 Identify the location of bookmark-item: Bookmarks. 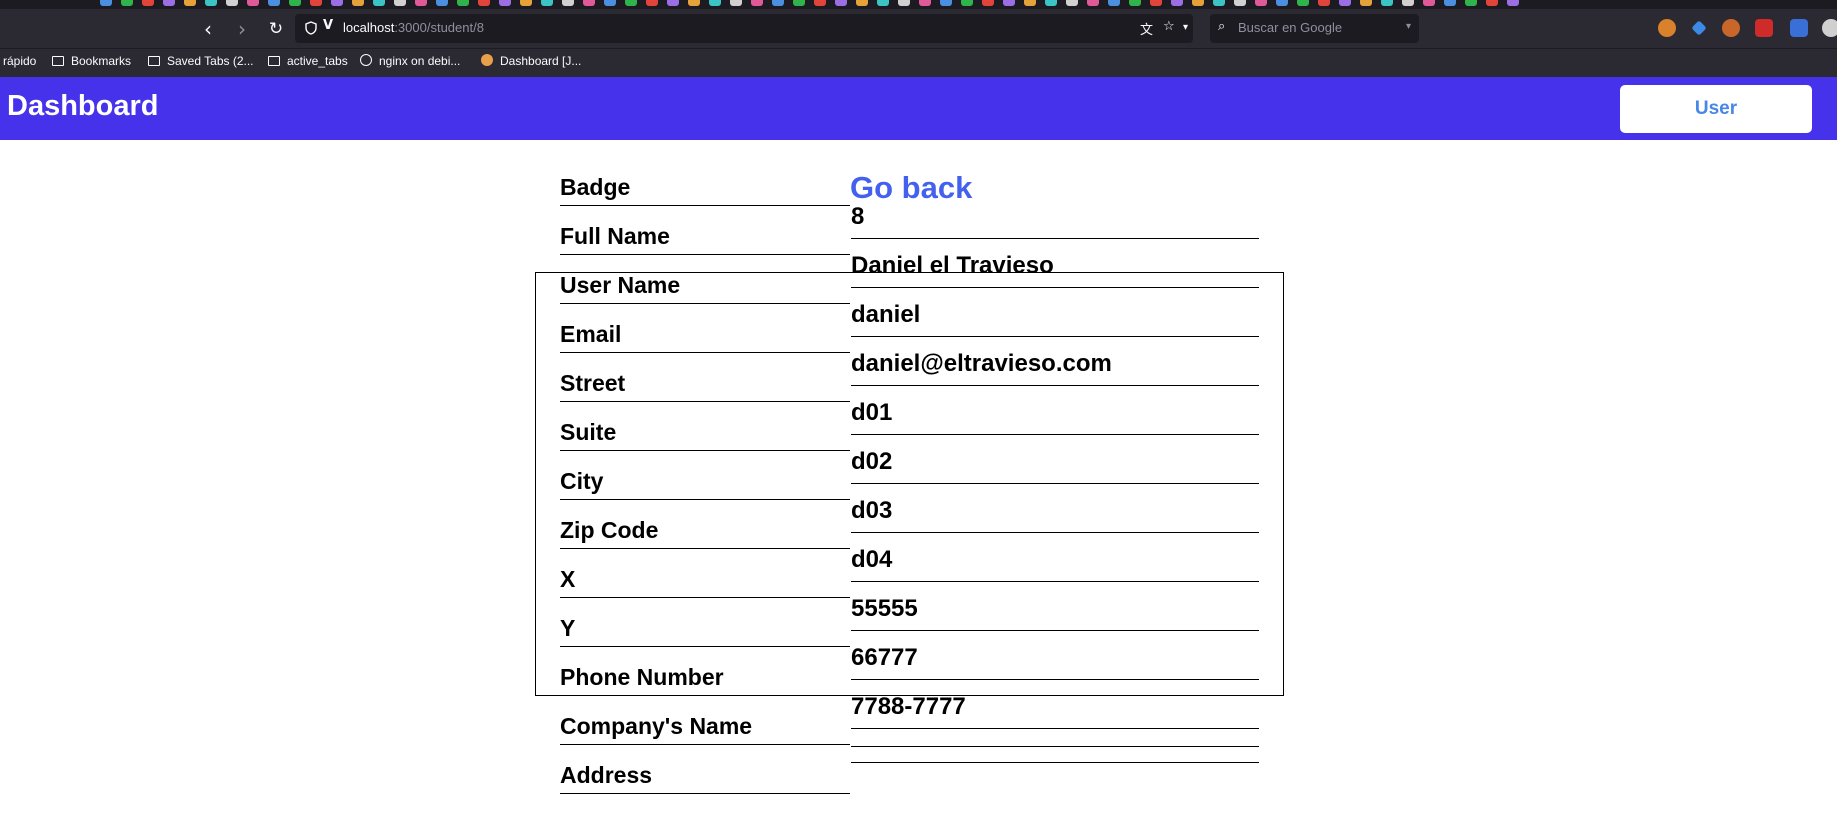
(91, 61).